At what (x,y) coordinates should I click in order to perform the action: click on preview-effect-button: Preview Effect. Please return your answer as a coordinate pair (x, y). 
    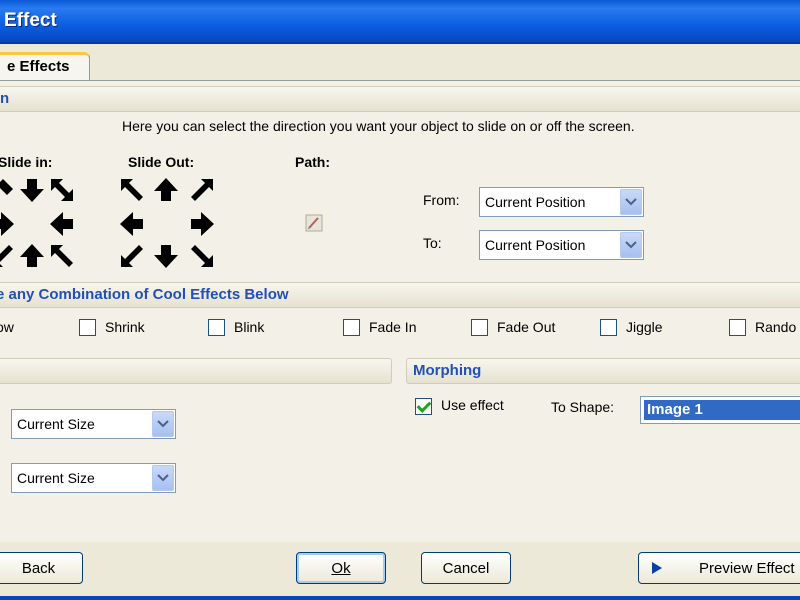
    Looking at the image, I should click on (719, 568).